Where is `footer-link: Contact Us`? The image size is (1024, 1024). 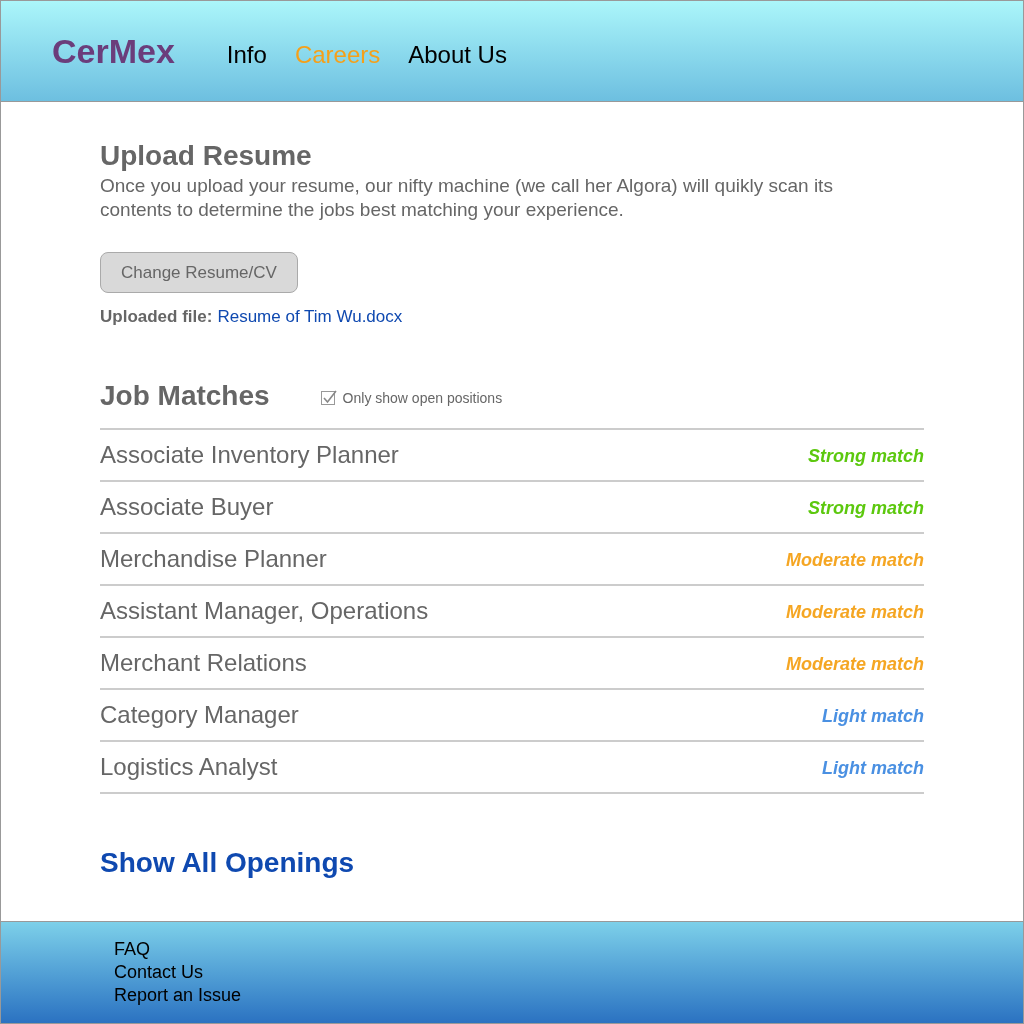
footer-link: Contact Us is located at coordinates (159, 972).